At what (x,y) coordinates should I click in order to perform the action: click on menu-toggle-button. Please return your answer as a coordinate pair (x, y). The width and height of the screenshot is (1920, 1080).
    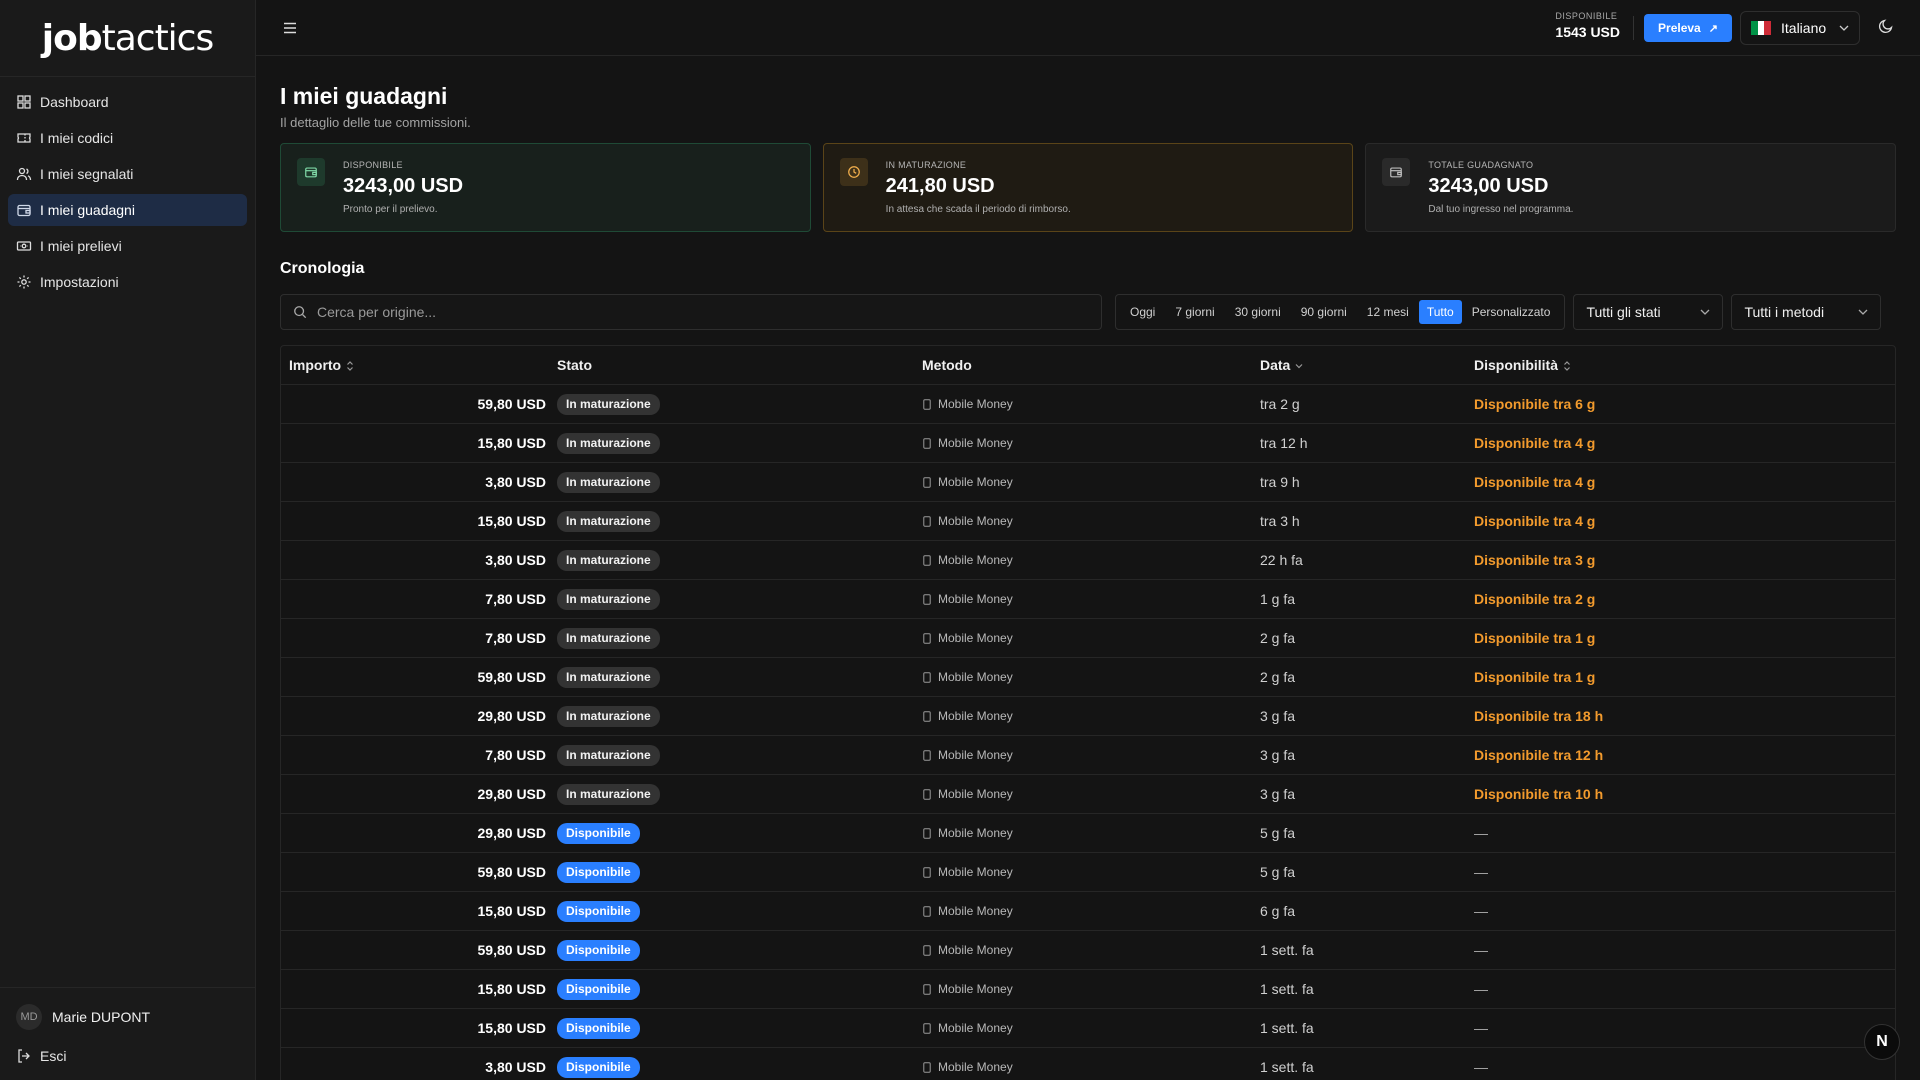
    Looking at the image, I should click on (290, 28).